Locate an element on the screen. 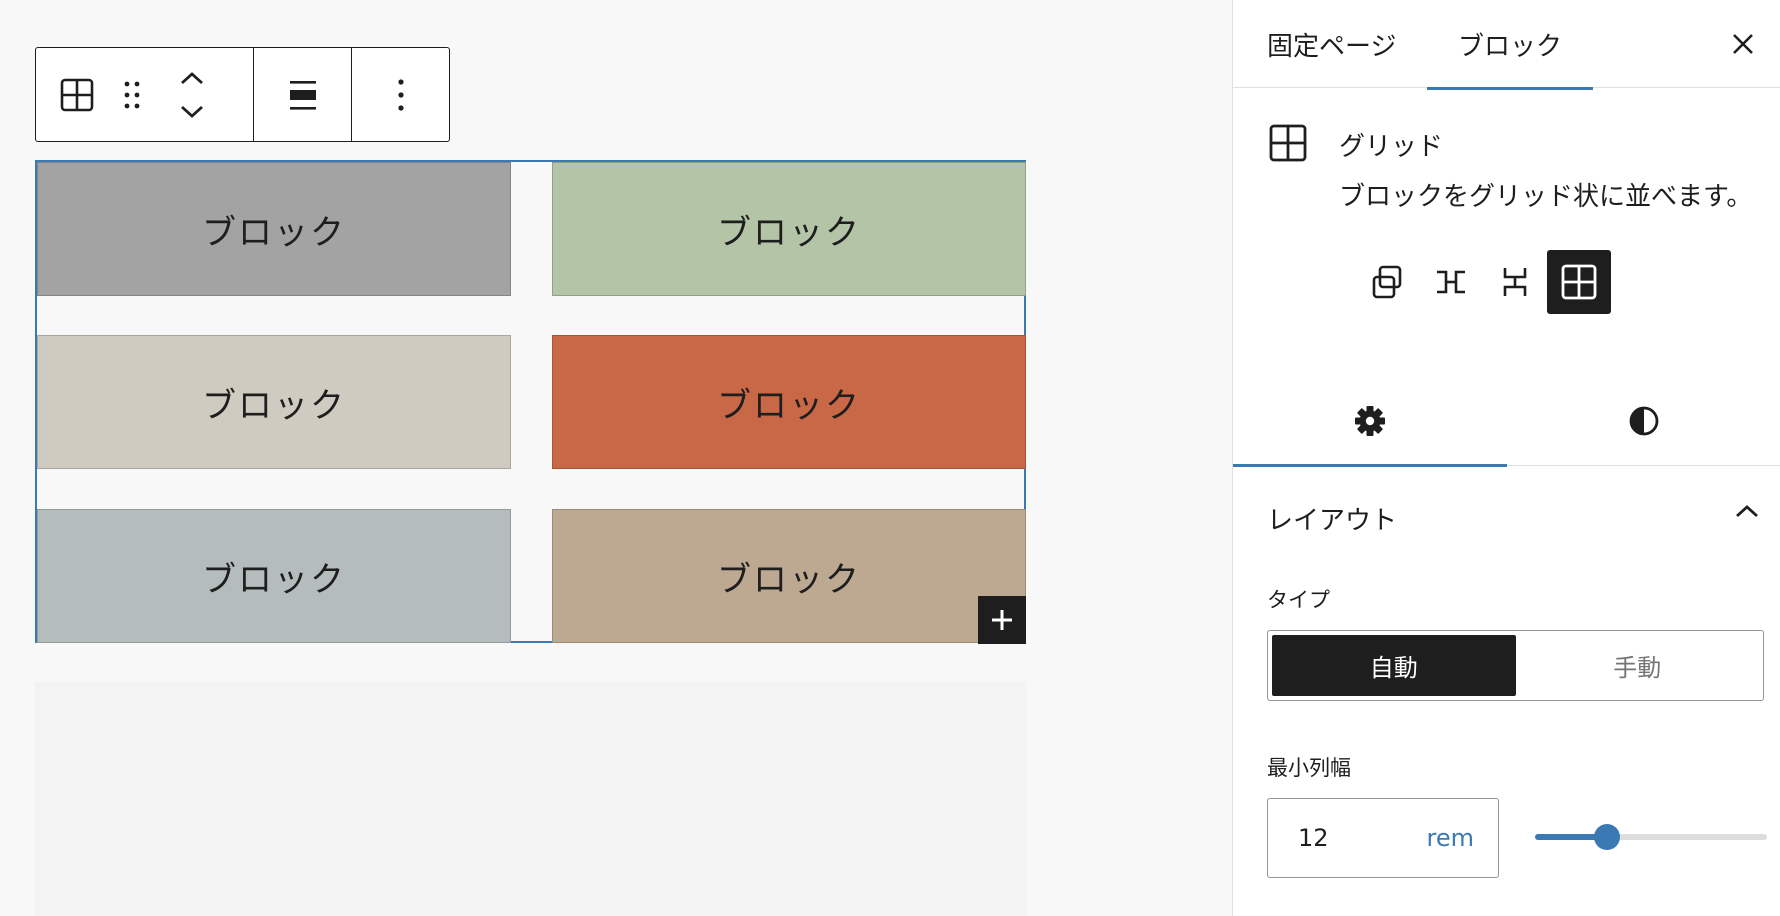  toolbar-group-align is located at coordinates (302, 94).